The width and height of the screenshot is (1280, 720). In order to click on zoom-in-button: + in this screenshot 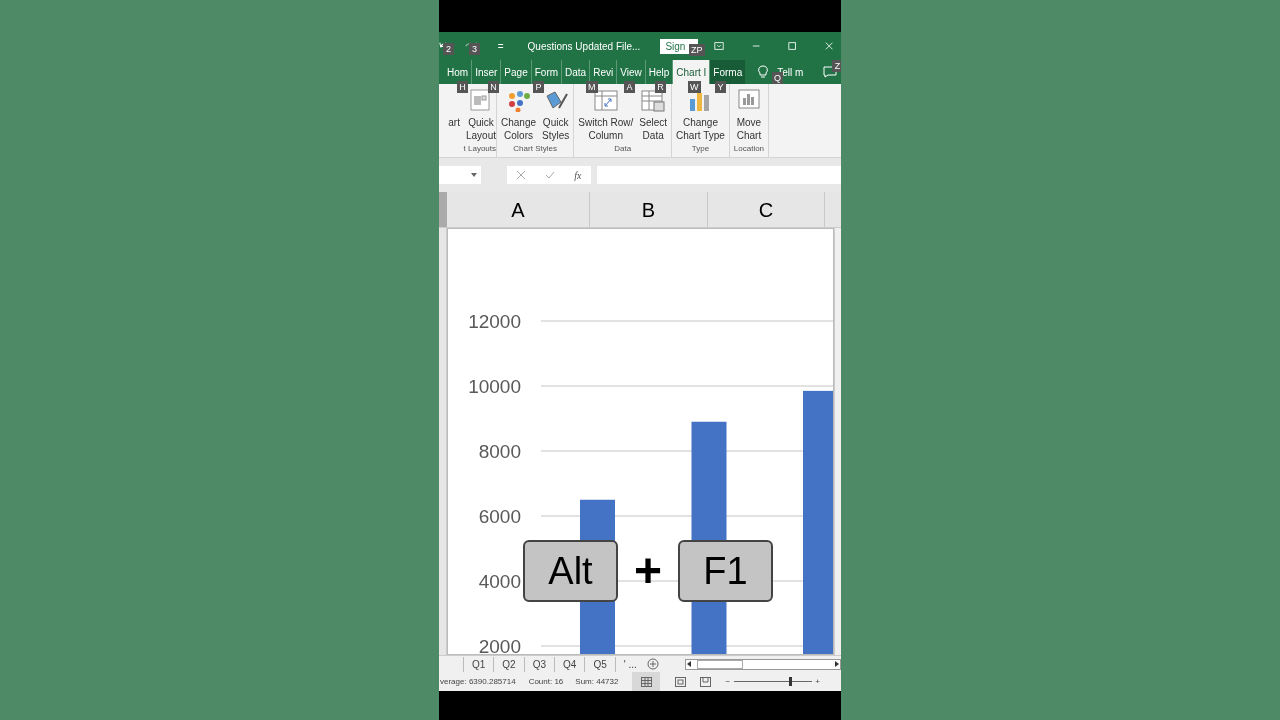, I will do `click(817, 681)`.